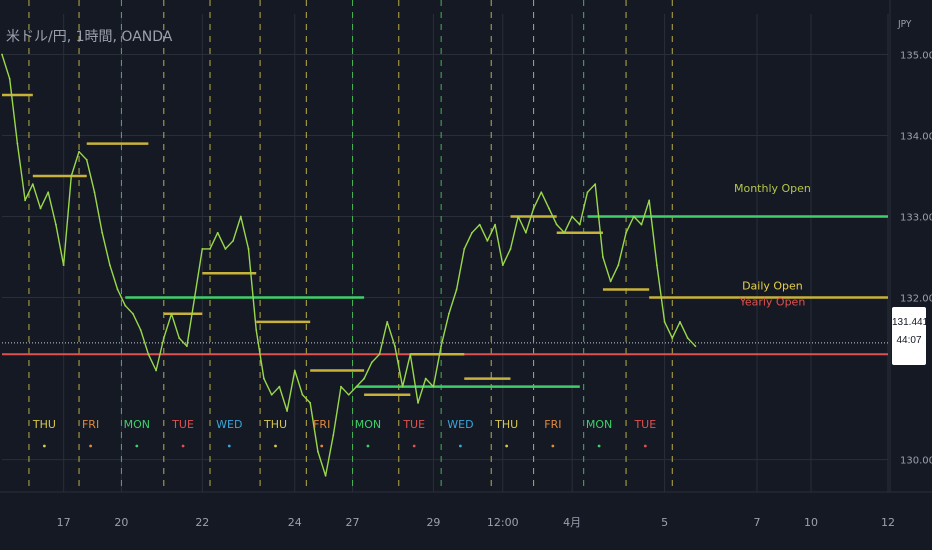 This screenshot has width=932, height=550. What do you see at coordinates (433, 522) in the screenshot?
I see `x-tick-label: 29` at bounding box center [433, 522].